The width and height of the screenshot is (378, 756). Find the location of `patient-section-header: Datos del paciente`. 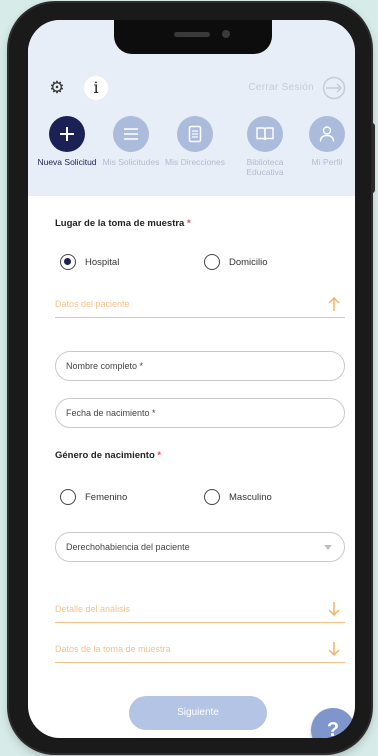

patient-section-header: Datos del paciente is located at coordinates (200, 307).